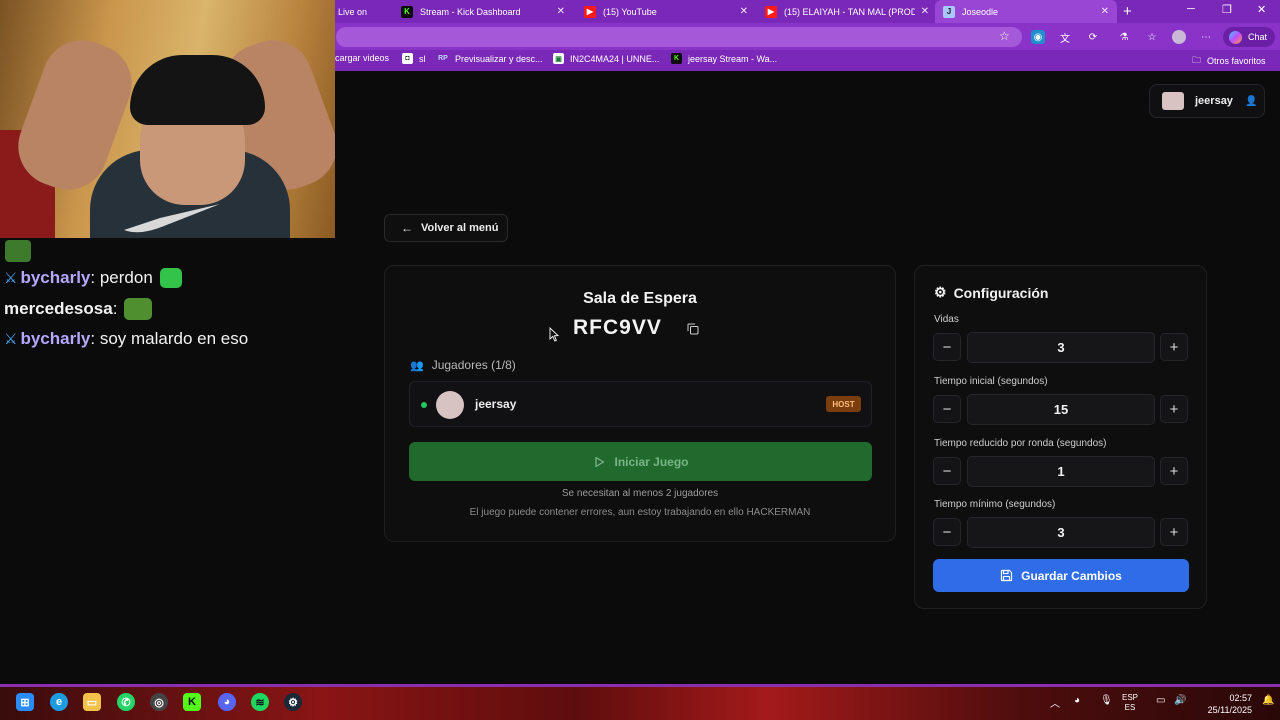  What do you see at coordinates (1229, 710) in the screenshot?
I see `clock-date: 25/11/2025` at bounding box center [1229, 710].